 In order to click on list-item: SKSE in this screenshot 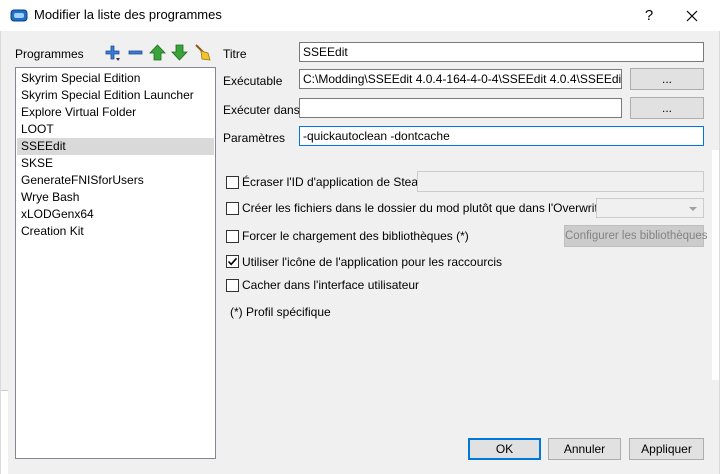, I will do `click(115, 163)`.